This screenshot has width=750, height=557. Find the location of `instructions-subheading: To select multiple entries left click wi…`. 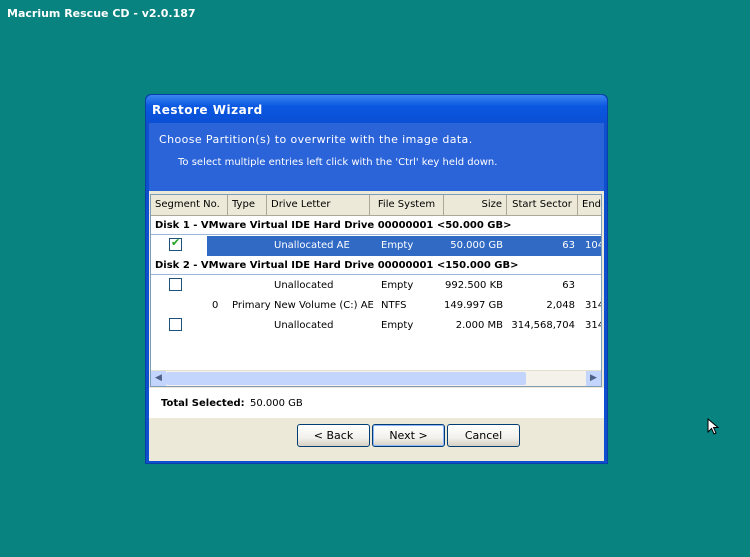

instructions-subheading: To select multiple entries left click wi… is located at coordinates (338, 162).